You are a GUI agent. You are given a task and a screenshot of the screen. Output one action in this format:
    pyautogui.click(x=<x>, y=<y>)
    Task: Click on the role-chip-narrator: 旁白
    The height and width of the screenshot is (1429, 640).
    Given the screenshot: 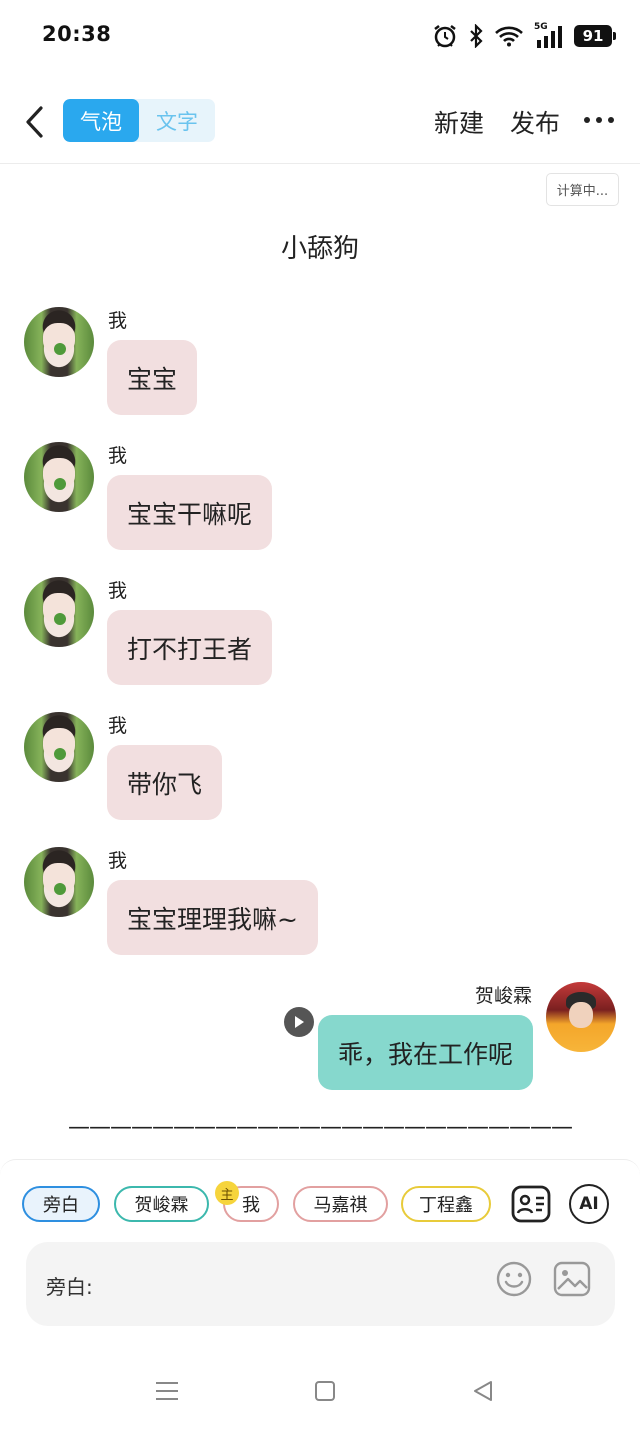 What is the action you would take?
    pyautogui.click(x=61, y=1204)
    